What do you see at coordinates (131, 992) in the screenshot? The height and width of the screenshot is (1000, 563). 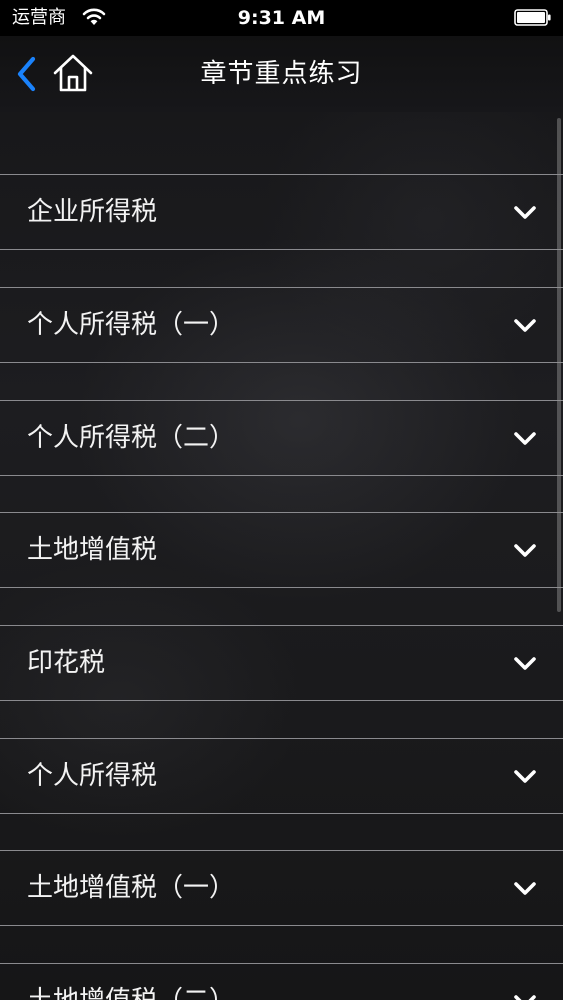 I see `list-item-label: 土地增值税（二）` at bounding box center [131, 992].